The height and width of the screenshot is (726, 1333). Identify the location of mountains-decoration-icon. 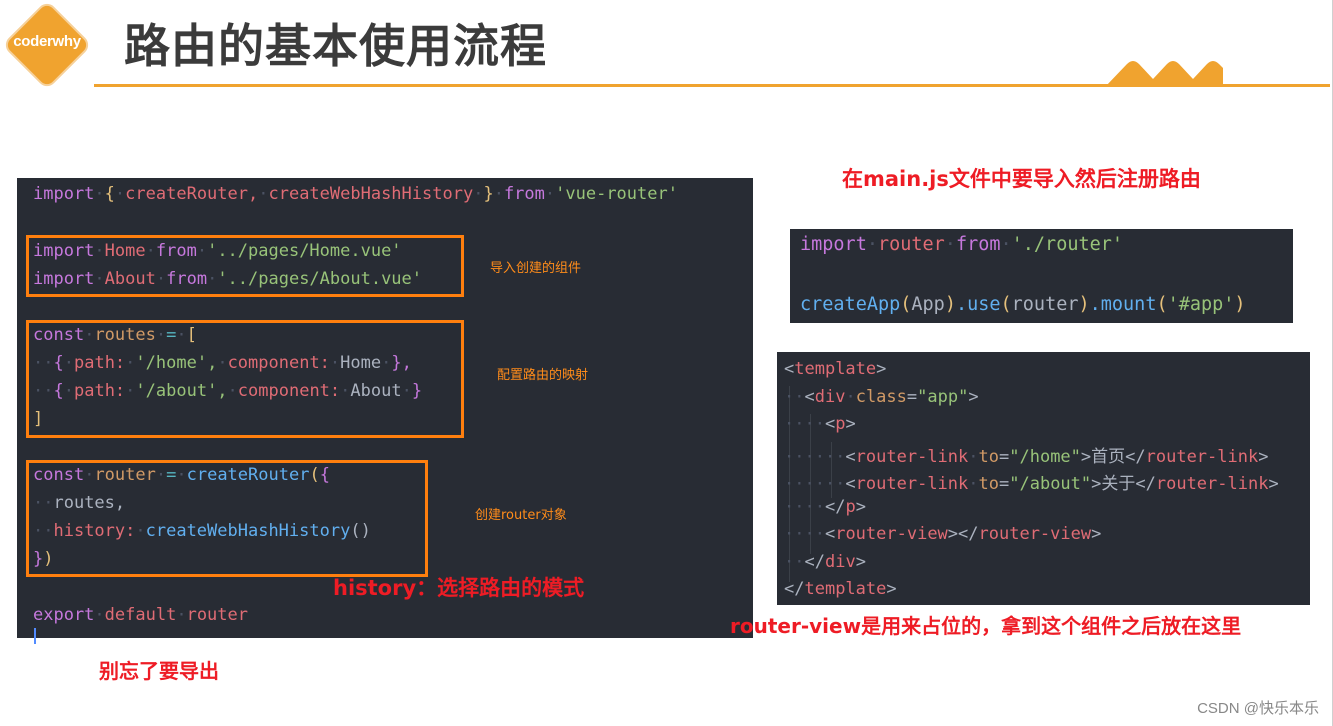
(1164, 74).